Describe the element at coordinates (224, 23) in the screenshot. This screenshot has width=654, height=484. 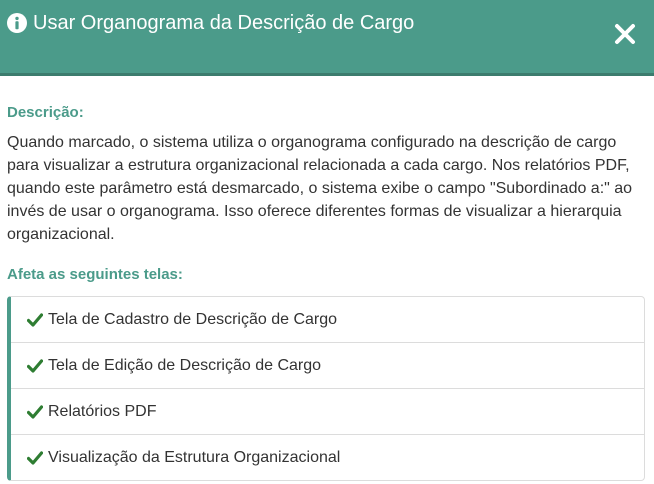
I see `dialog-title: Usar Organograma da Descrição de Cargo` at that location.